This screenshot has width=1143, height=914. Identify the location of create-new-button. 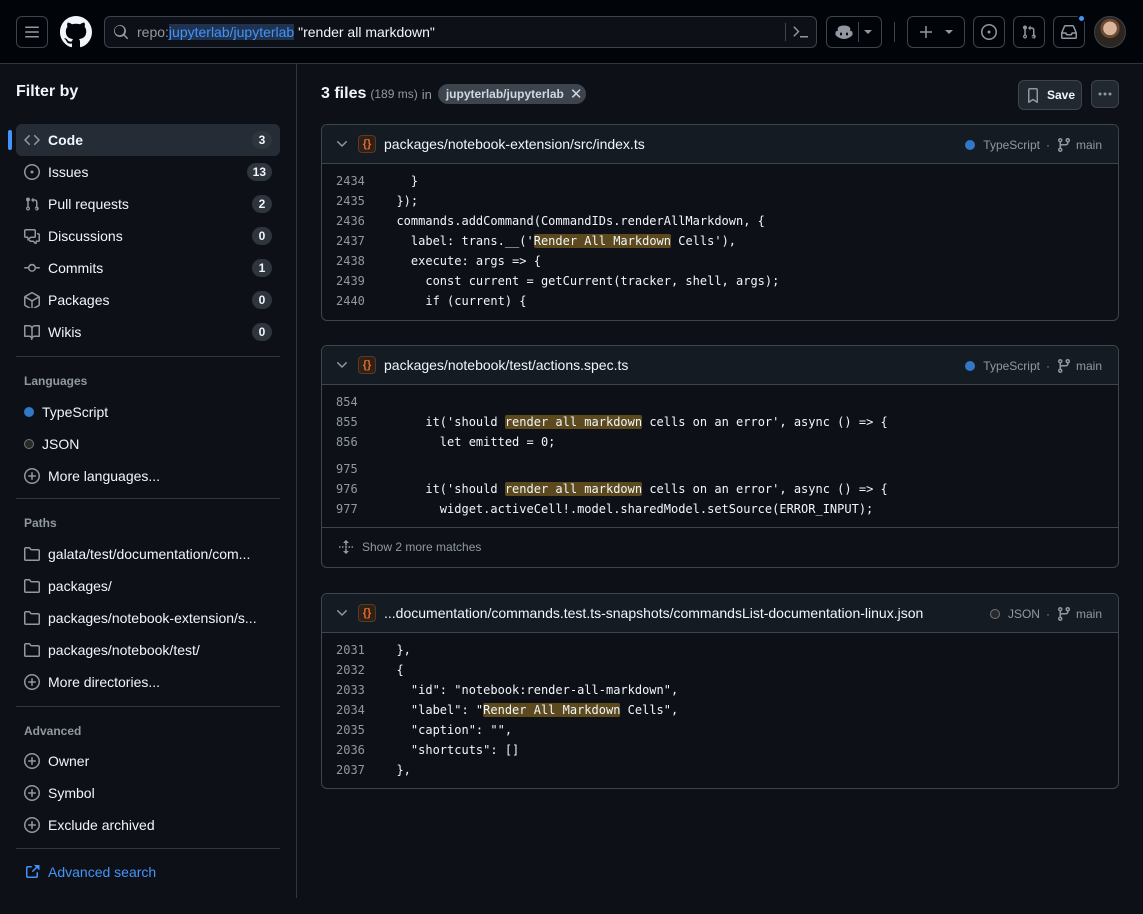
(936, 32).